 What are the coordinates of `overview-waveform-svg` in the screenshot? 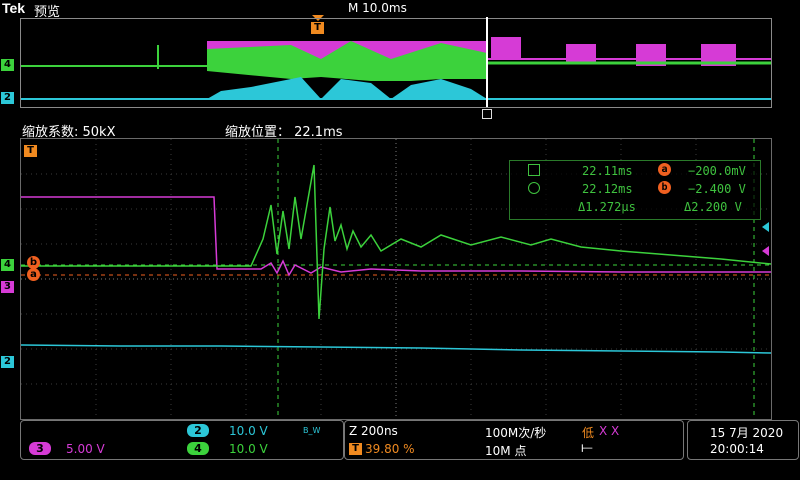 It's located at (396, 68).